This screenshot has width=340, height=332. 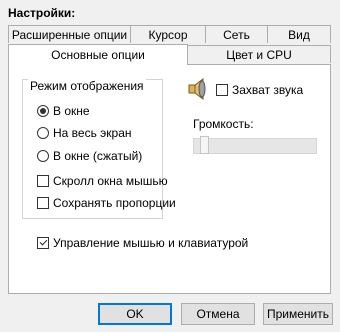 What do you see at coordinates (98, 156) in the screenshot?
I see `radio-label: В окне (сжатый)` at bounding box center [98, 156].